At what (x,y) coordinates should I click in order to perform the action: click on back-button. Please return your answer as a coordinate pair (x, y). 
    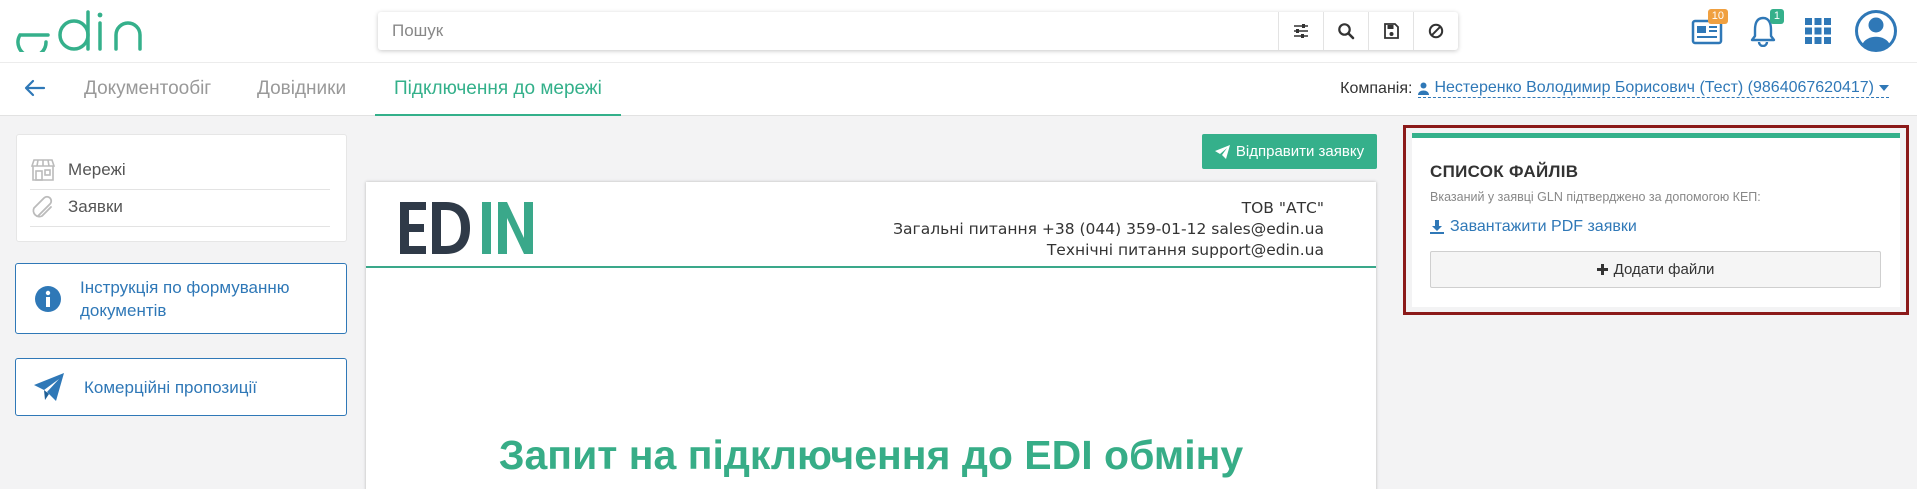
    Looking at the image, I should click on (35, 90).